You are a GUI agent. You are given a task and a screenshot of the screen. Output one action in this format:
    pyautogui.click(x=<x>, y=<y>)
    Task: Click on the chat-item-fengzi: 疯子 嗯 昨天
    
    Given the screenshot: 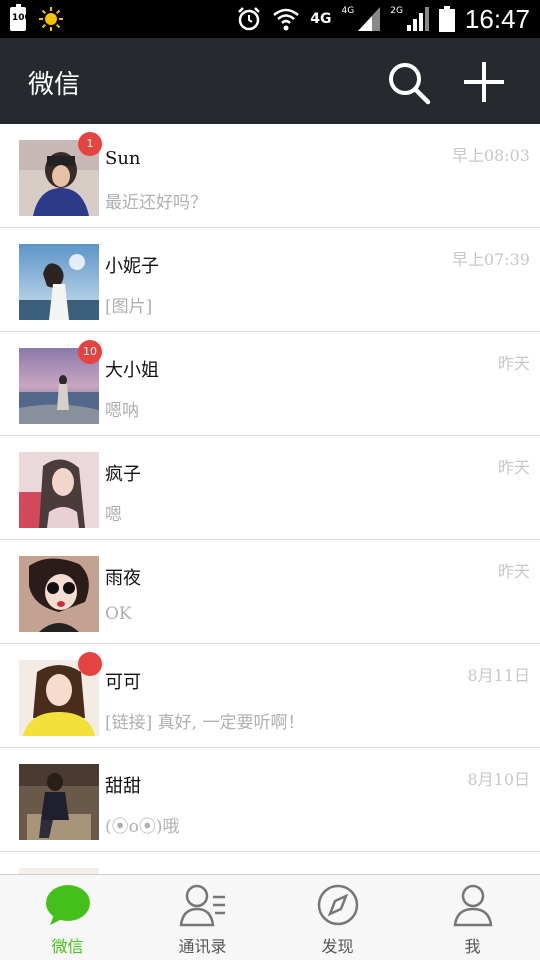 What is the action you would take?
    pyautogui.click(x=270, y=488)
    